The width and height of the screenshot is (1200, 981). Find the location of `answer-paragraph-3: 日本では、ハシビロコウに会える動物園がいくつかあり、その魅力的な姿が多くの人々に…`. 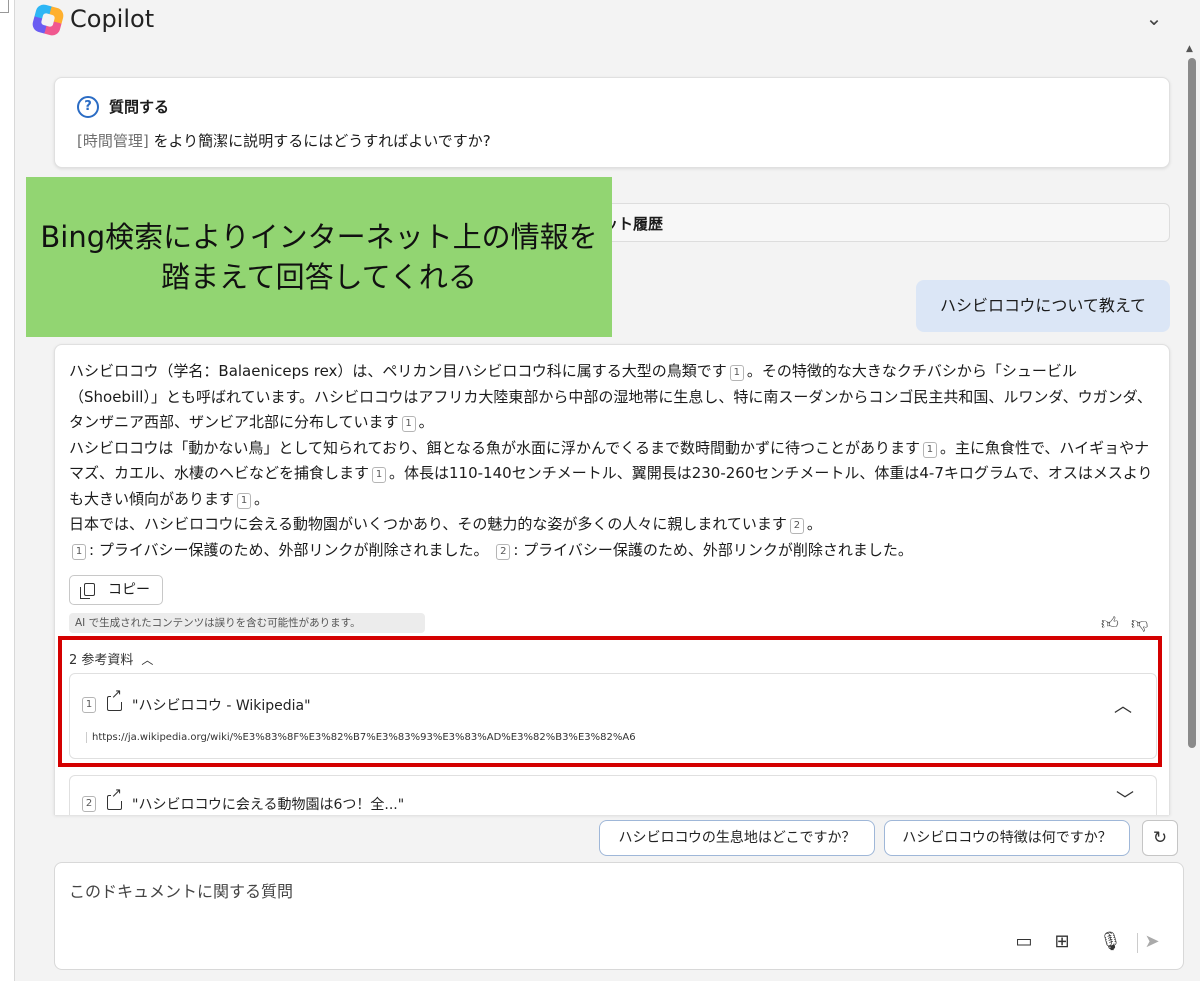

answer-paragraph-3: 日本では、ハシビロコウに会える動物園がいくつかあり、その魅力的な姿が多くの人々に… is located at coordinates (445, 524).